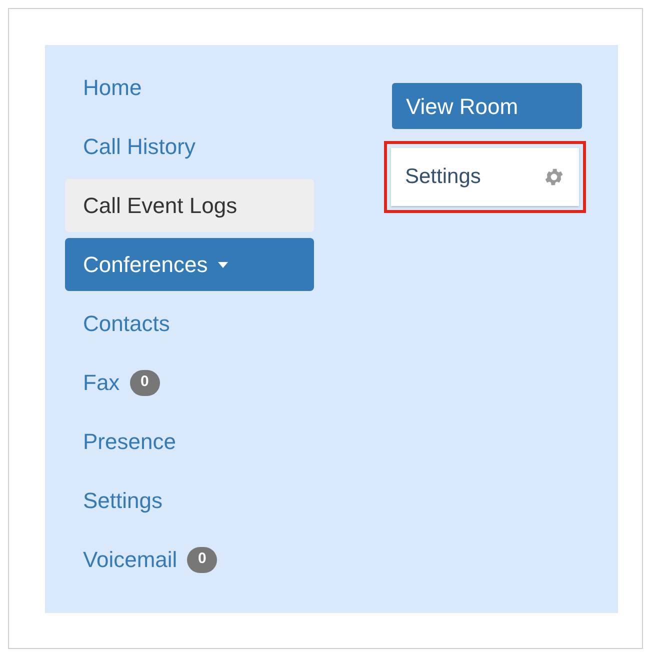 The image size is (651, 657). Describe the element at coordinates (189, 441) in the screenshot. I see `nav-item: Presence` at that location.